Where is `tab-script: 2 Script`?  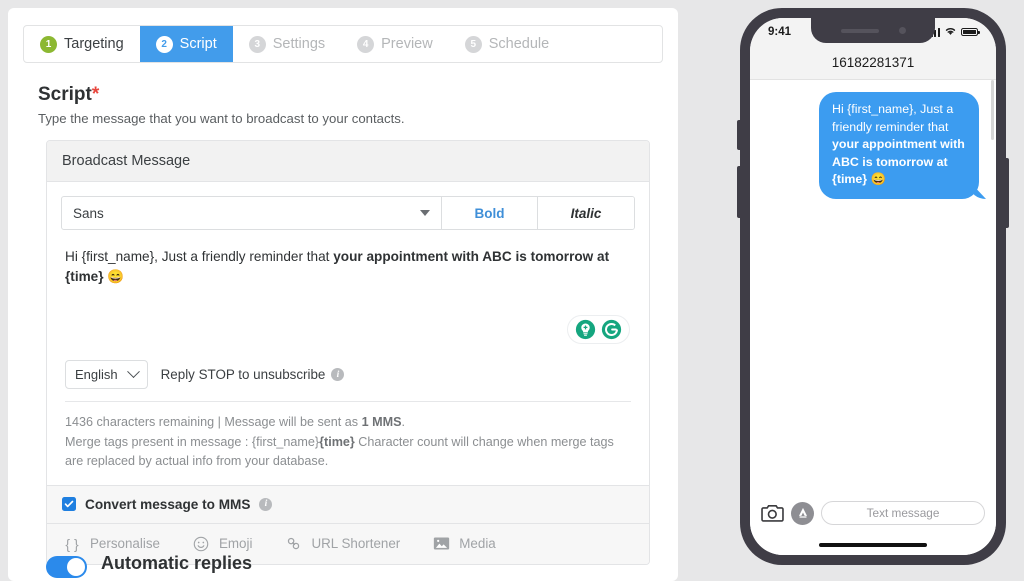 tab-script: 2 Script is located at coordinates (186, 44).